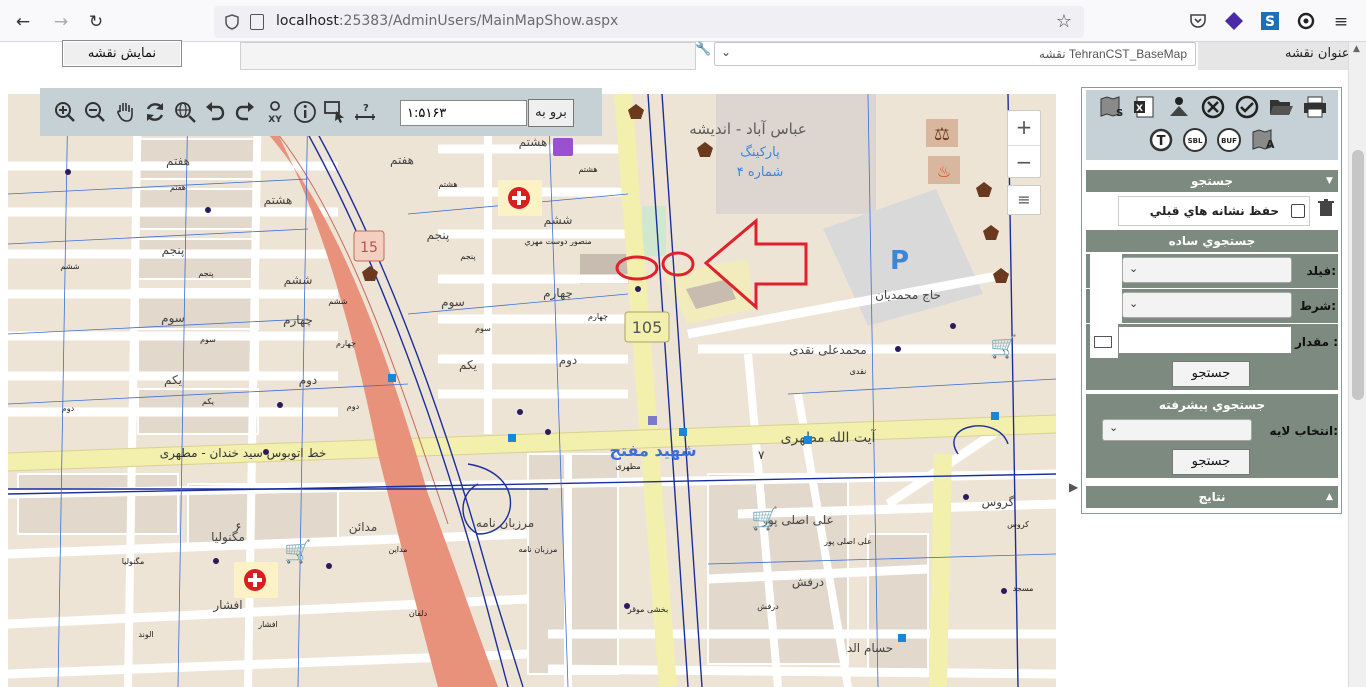  Describe the element at coordinates (1024, 162) in the screenshot. I see `zoom-minus-button: −` at that location.